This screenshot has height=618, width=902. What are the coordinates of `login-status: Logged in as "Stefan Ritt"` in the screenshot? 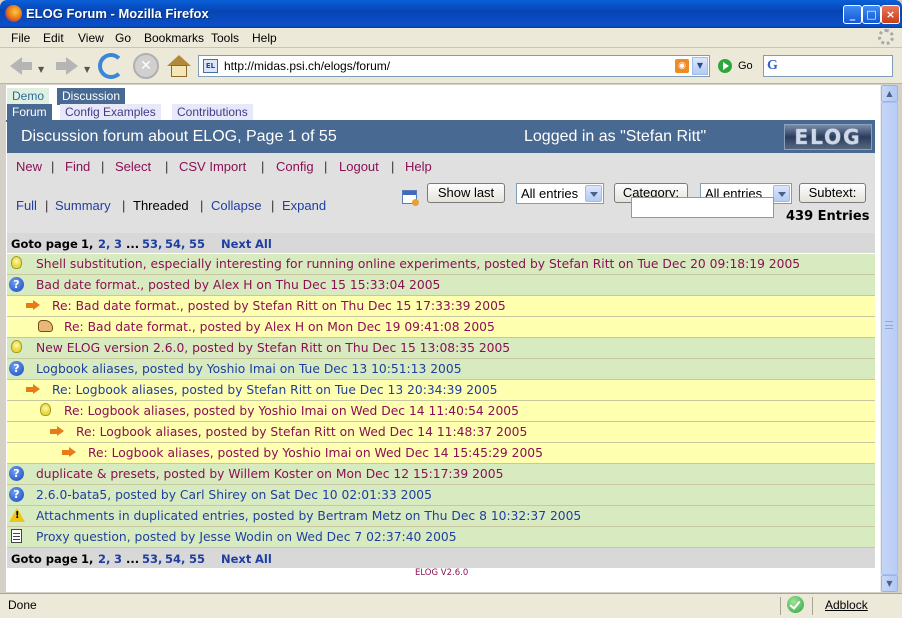 It's located at (615, 136).